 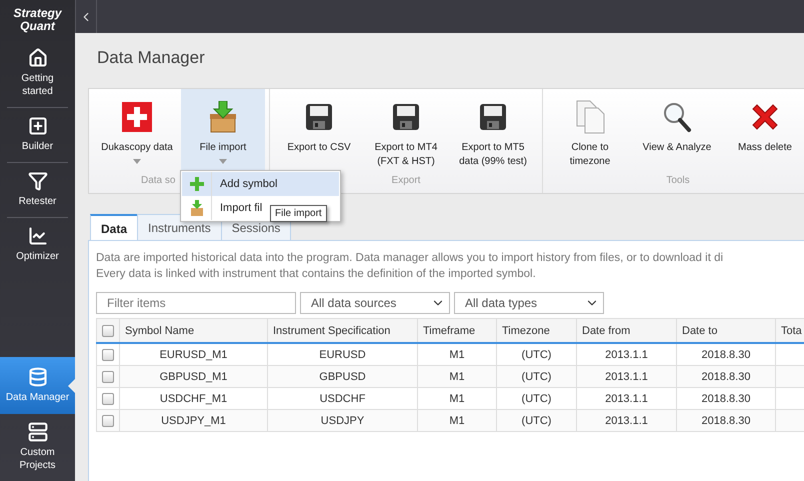 I want to click on filter-select: All data types, so click(x=529, y=303).